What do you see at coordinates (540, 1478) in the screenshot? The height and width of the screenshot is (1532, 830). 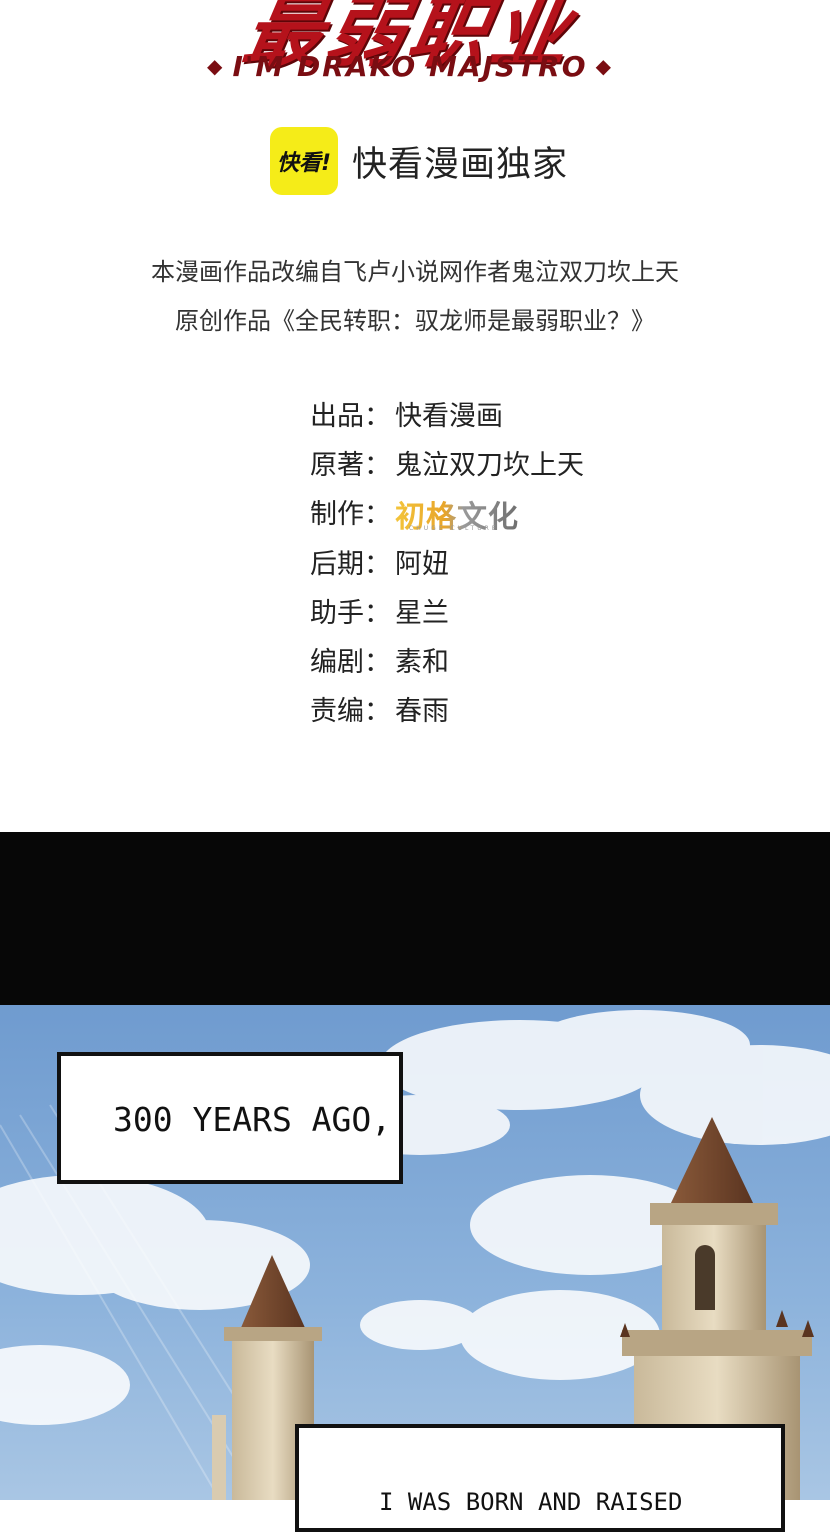 I see `caption-box-2: I WAS BORN AND RAISED` at bounding box center [540, 1478].